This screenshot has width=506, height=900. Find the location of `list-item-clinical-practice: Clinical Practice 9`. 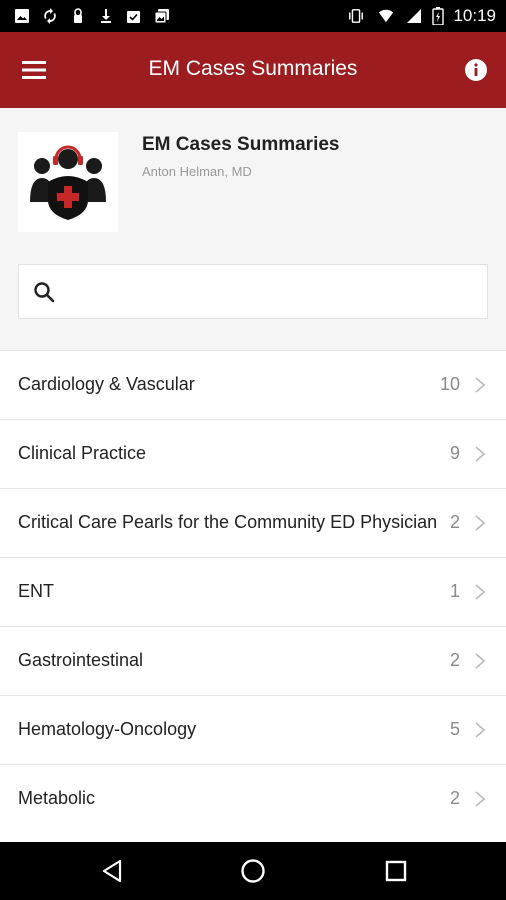

list-item-clinical-practice: Clinical Practice 9 is located at coordinates (253, 454).